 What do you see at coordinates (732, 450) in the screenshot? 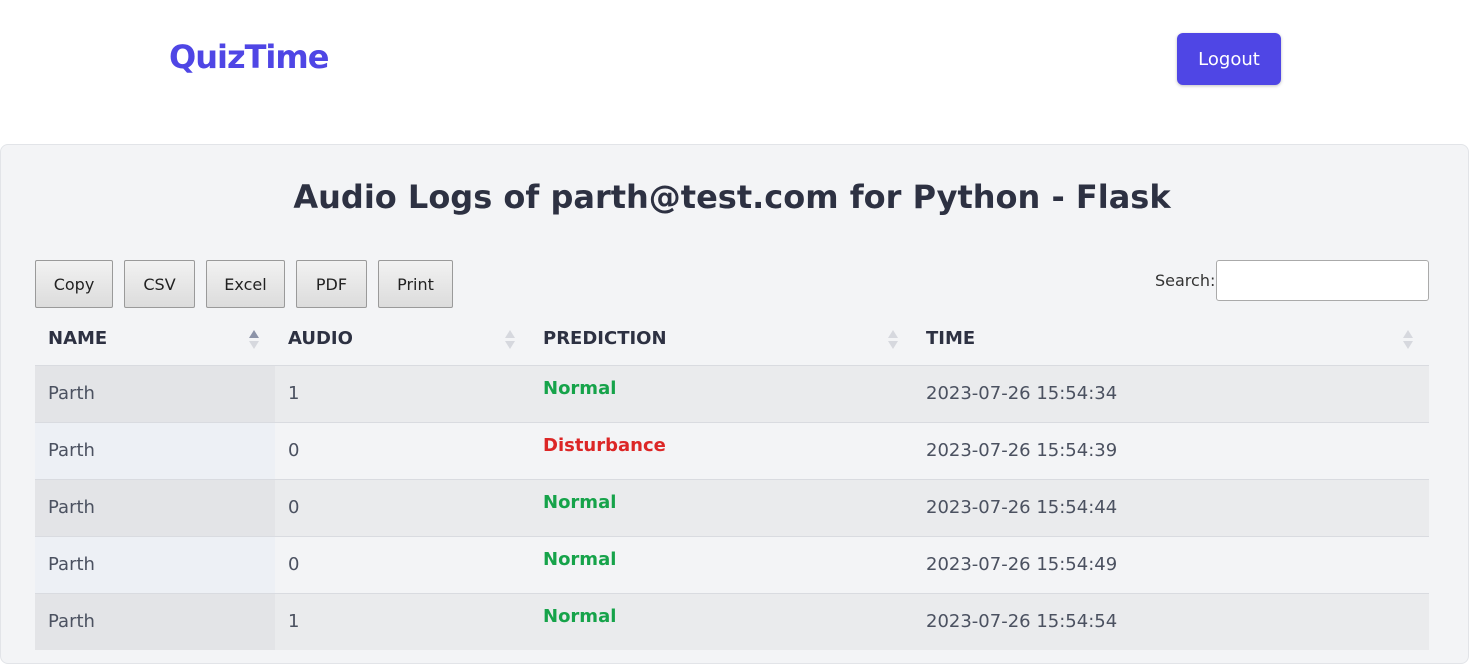
I see `table-row: Parth 0 Disturbance 2023-07-26 15:54:39` at bounding box center [732, 450].